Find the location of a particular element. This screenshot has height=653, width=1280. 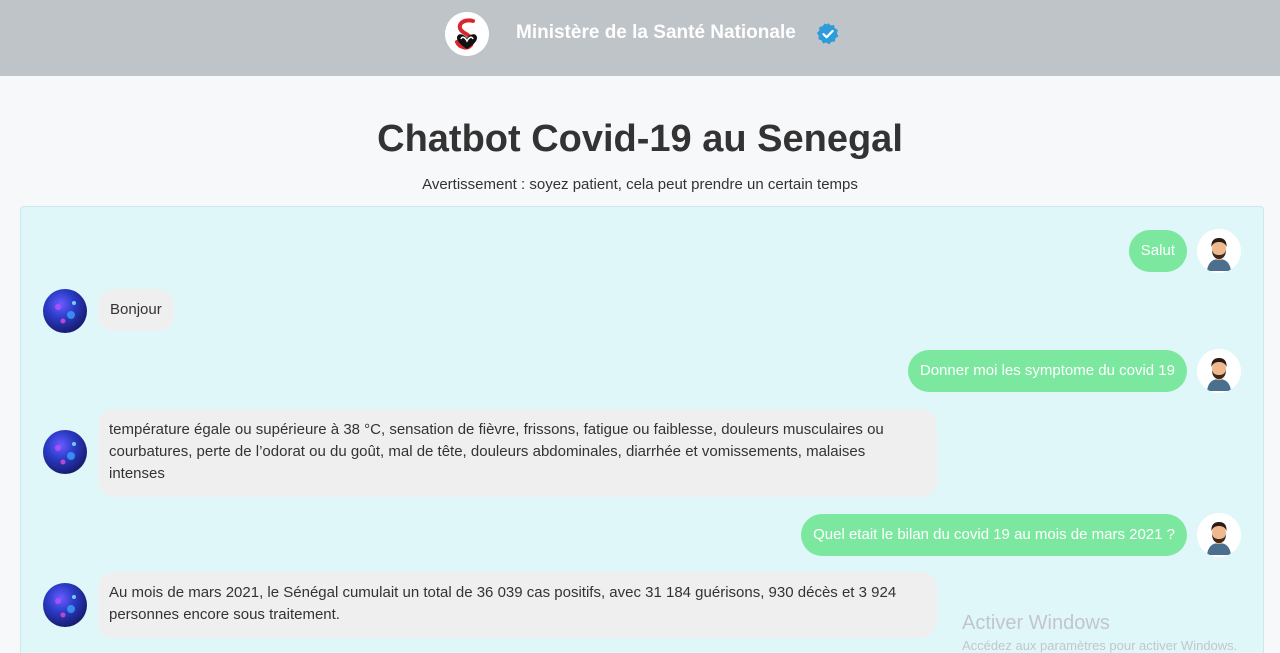

windows-activation-title: Activer Windows is located at coordinates (1036, 623).